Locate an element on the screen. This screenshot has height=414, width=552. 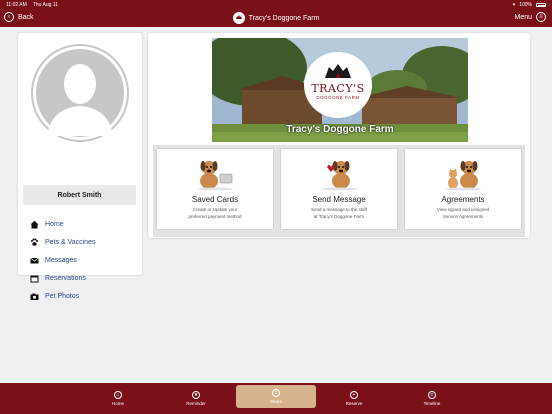
profile-name: Robert Smith is located at coordinates (79, 195).